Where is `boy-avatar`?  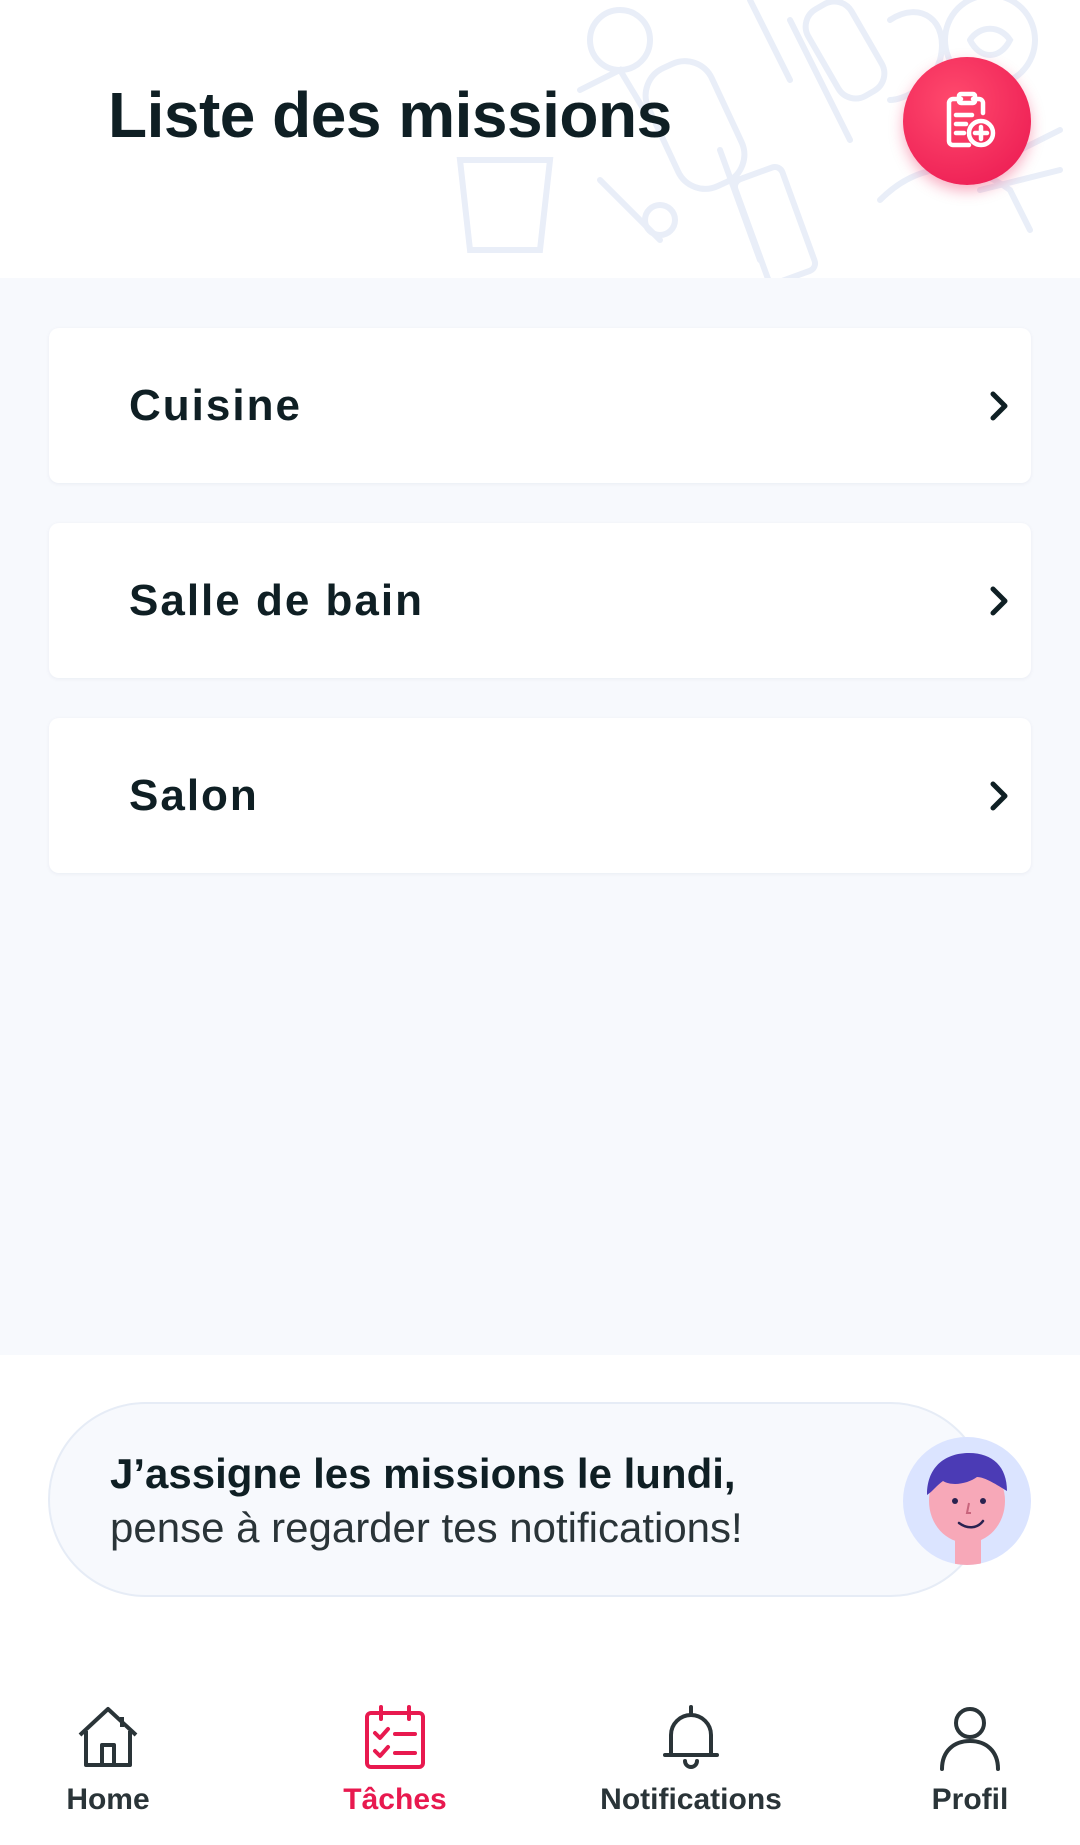
boy-avatar is located at coordinates (967, 1501).